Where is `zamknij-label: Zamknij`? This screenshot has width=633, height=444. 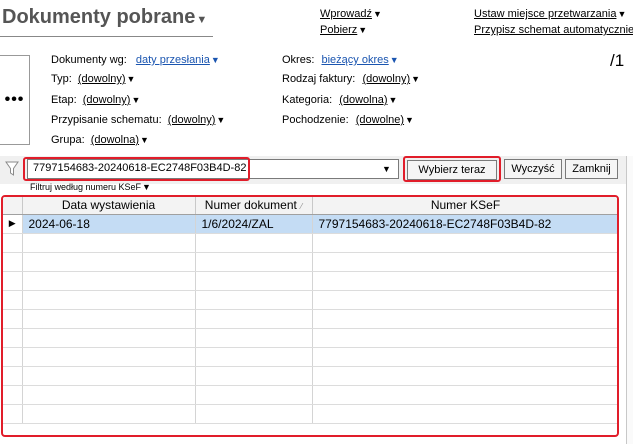
zamknij-label: Zamknij is located at coordinates (591, 169).